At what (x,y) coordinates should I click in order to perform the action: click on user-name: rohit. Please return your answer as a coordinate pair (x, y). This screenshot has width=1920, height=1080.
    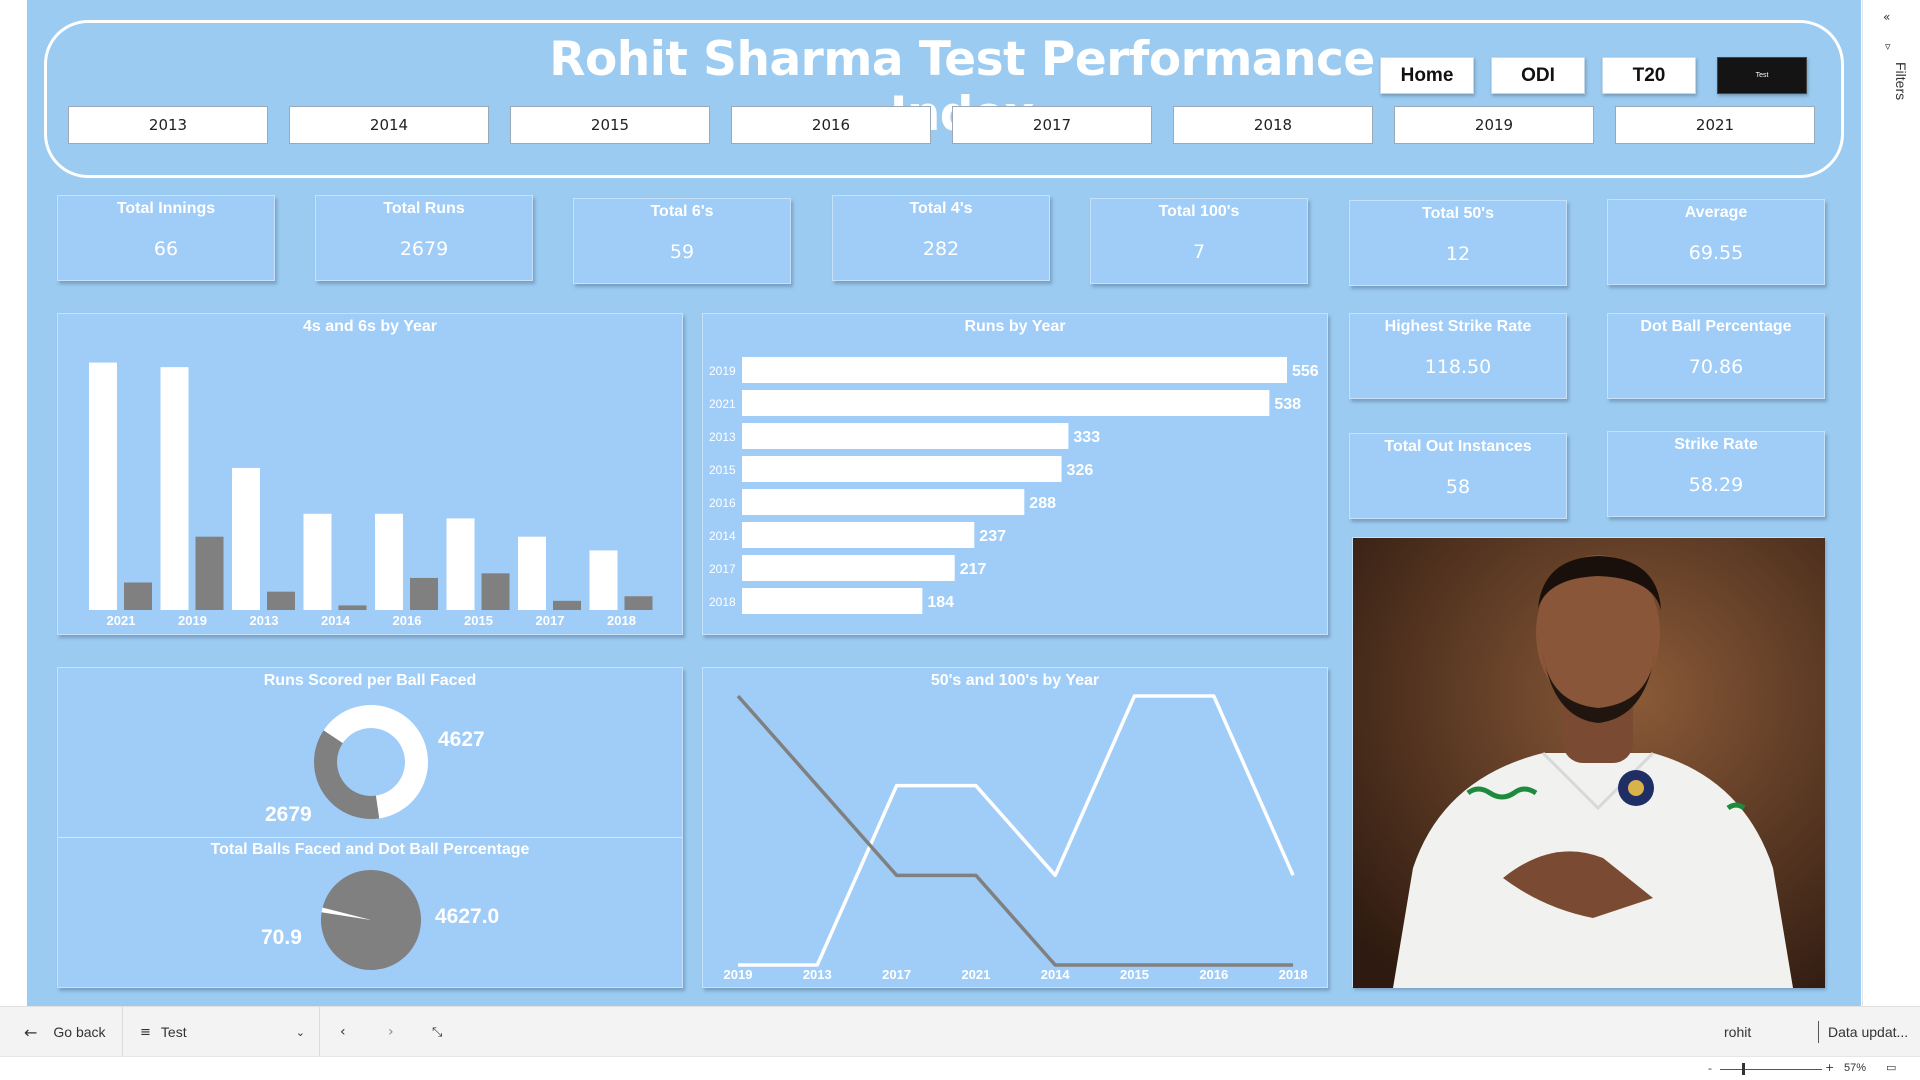
    Looking at the image, I should click on (1738, 1032).